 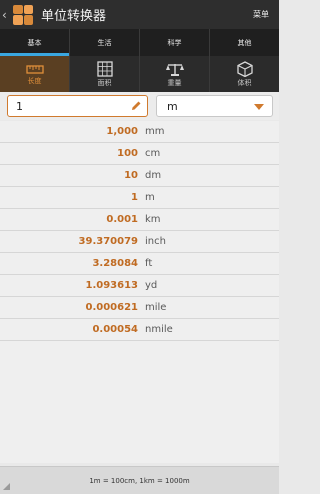 I want to click on tab-science: 科学, so click(x=175, y=42).